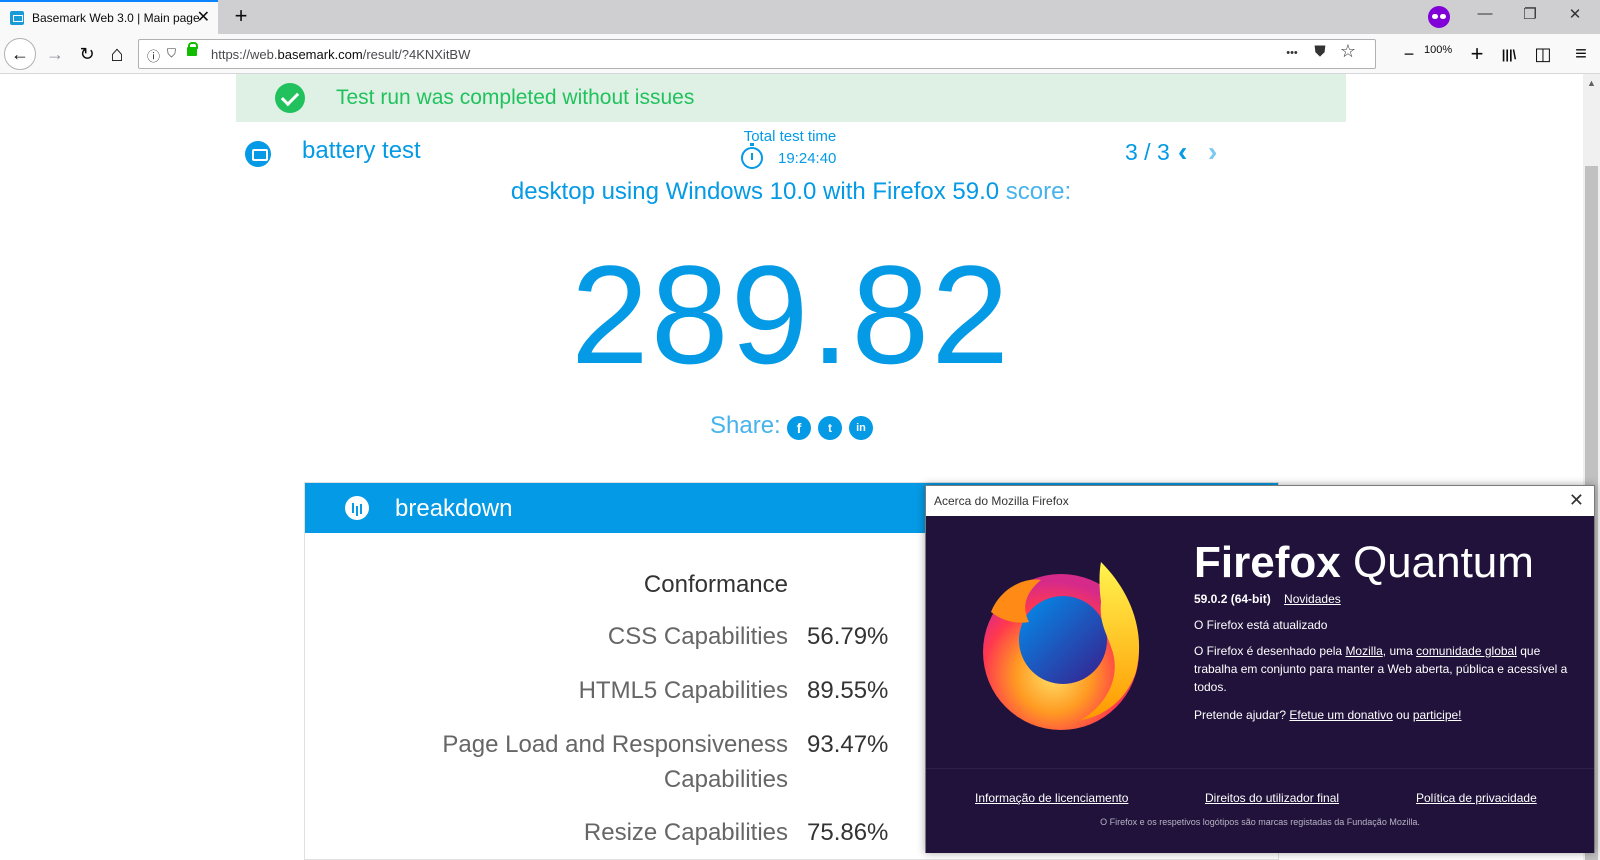 This screenshot has width=1600, height=860. What do you see at coordinates (258, 154) in the screenshot?
I see `battery-test-icon` at bounding box center [258, 154].